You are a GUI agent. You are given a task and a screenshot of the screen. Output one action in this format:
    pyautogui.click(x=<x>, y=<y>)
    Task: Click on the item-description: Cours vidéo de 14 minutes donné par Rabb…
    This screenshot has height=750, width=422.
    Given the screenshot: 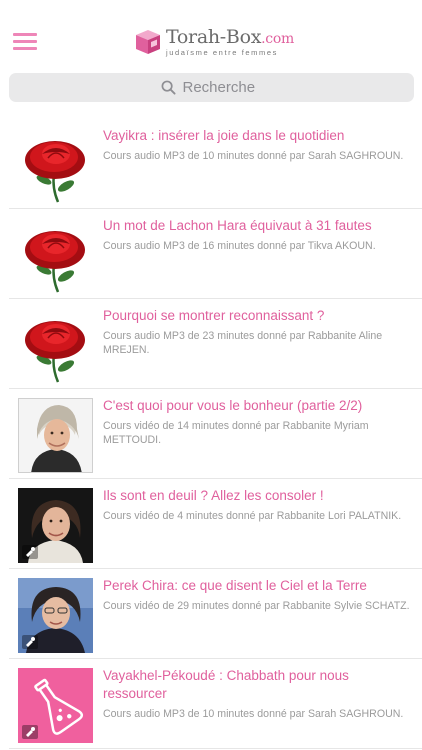 What is the action you would take?
    pyautogui.click(x=236, y=433)
    